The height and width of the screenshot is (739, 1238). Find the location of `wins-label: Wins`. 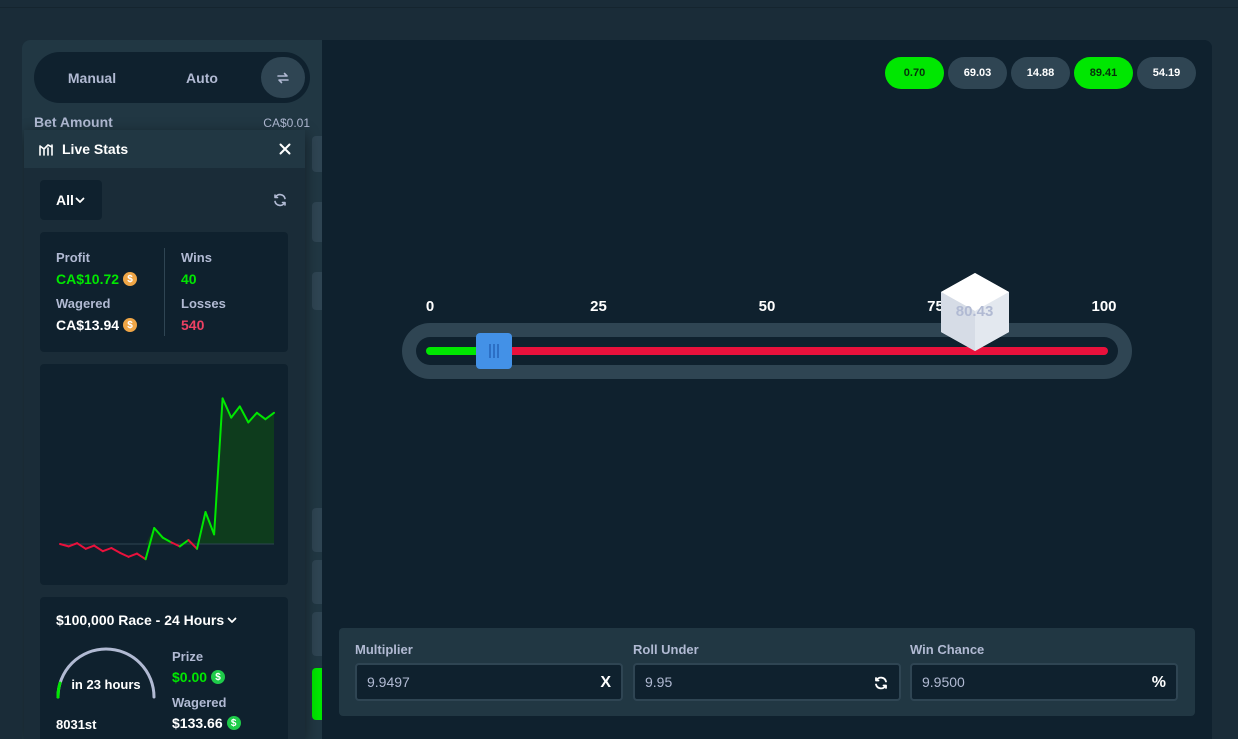

wins-label: Wins is located at coordinates (196, 257).